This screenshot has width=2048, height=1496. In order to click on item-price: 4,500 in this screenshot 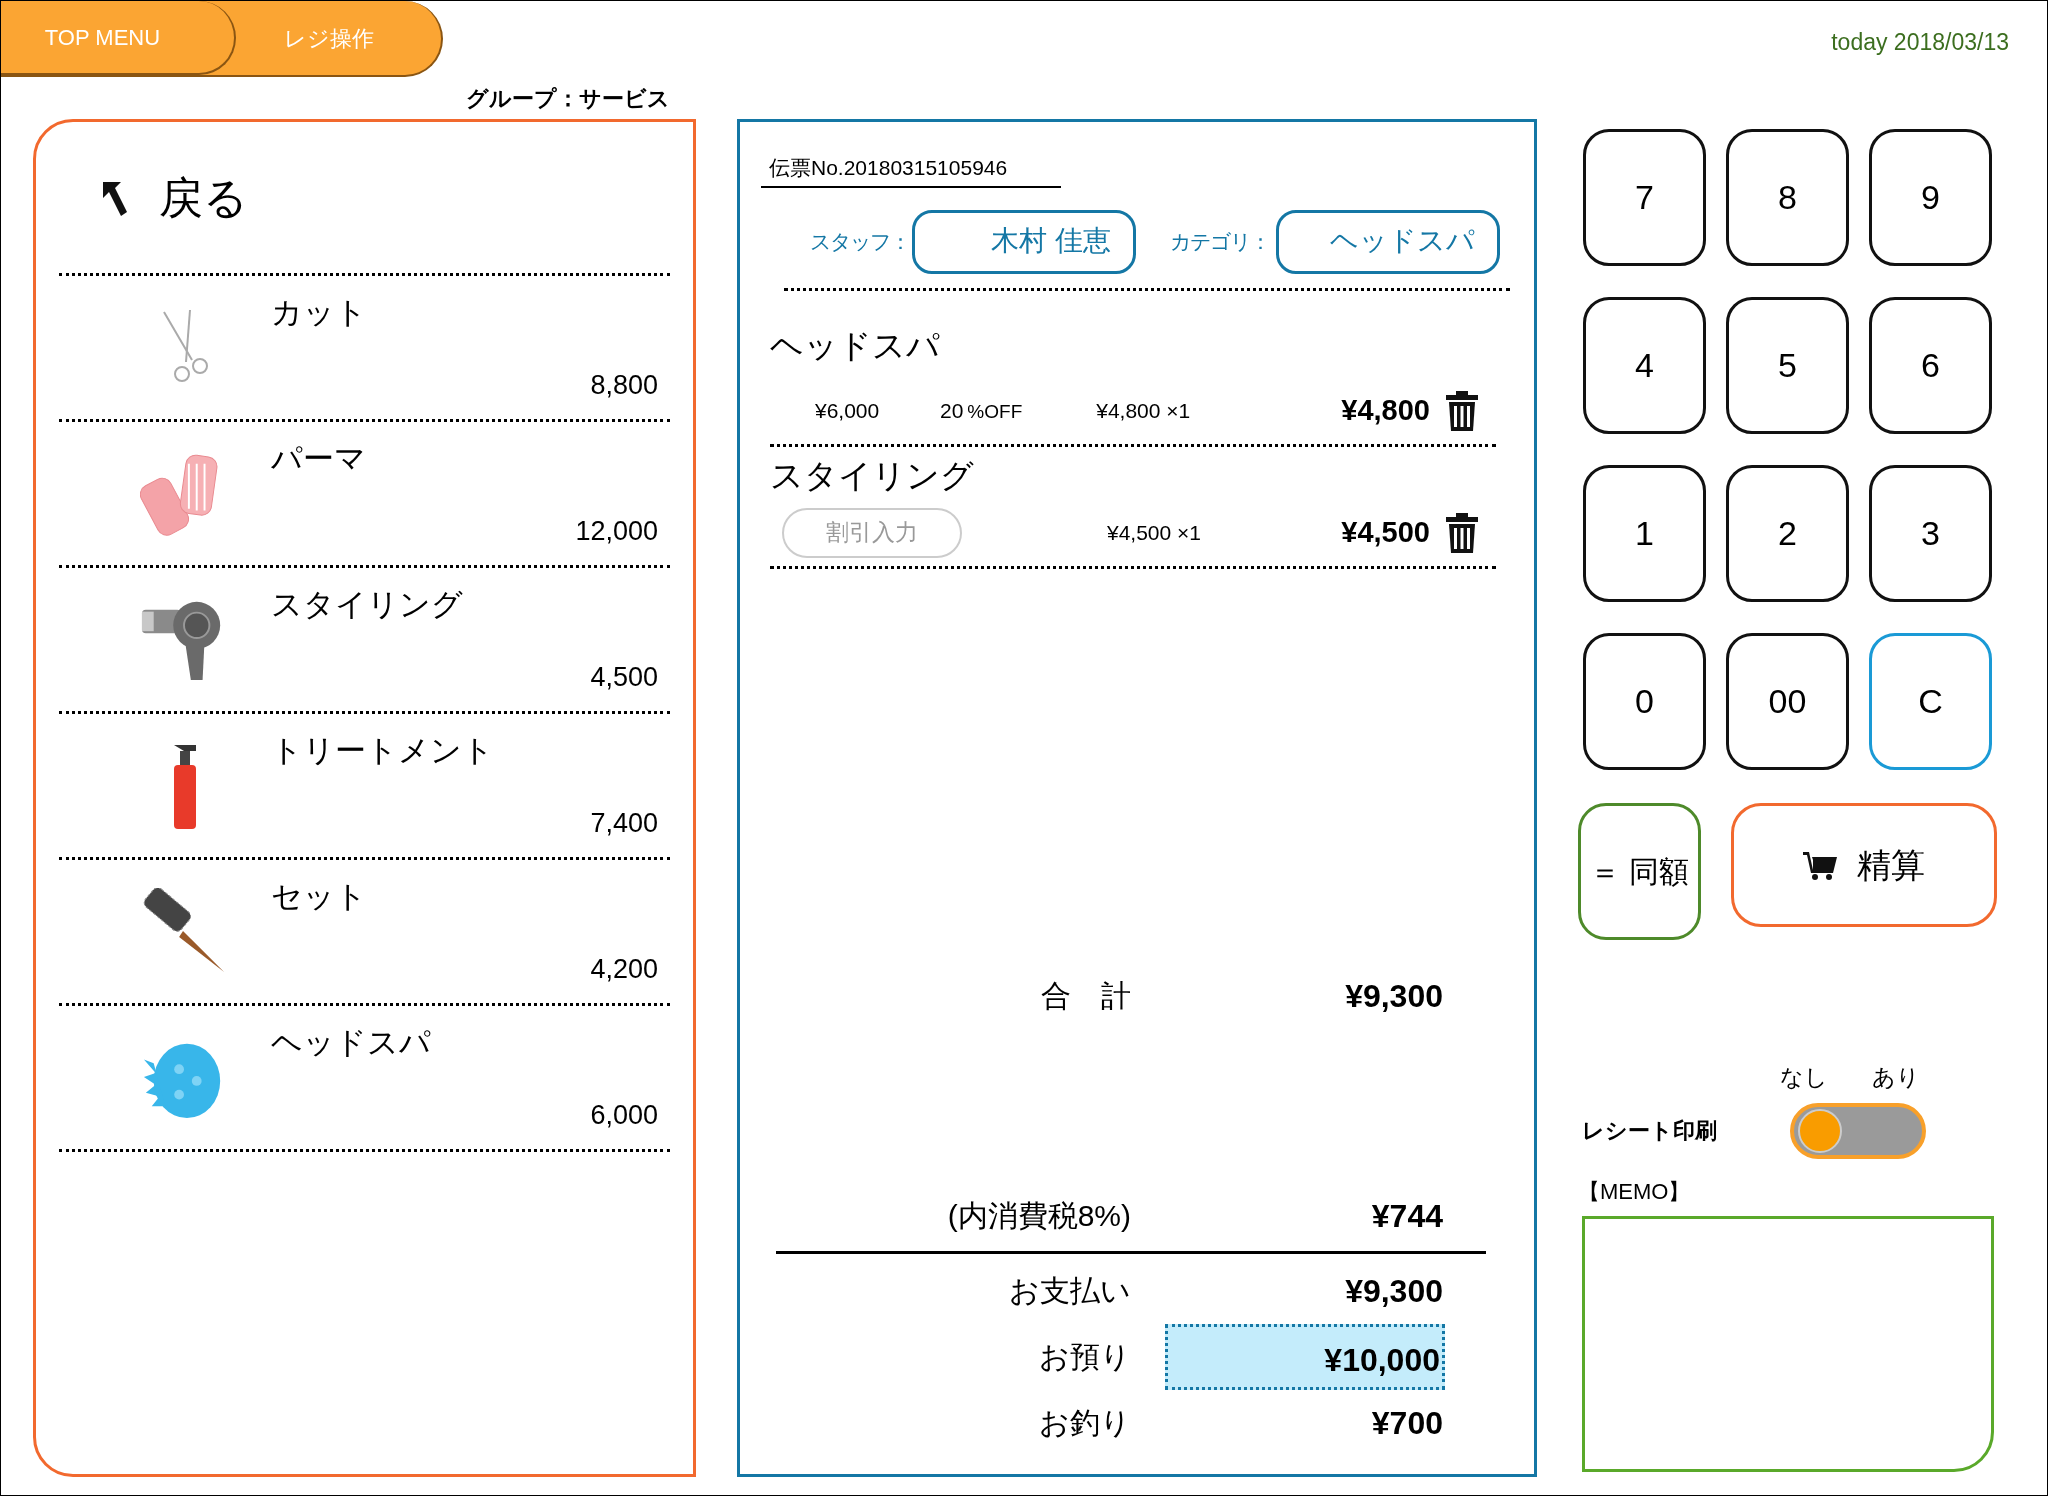, I will do `click(624, 677)`.